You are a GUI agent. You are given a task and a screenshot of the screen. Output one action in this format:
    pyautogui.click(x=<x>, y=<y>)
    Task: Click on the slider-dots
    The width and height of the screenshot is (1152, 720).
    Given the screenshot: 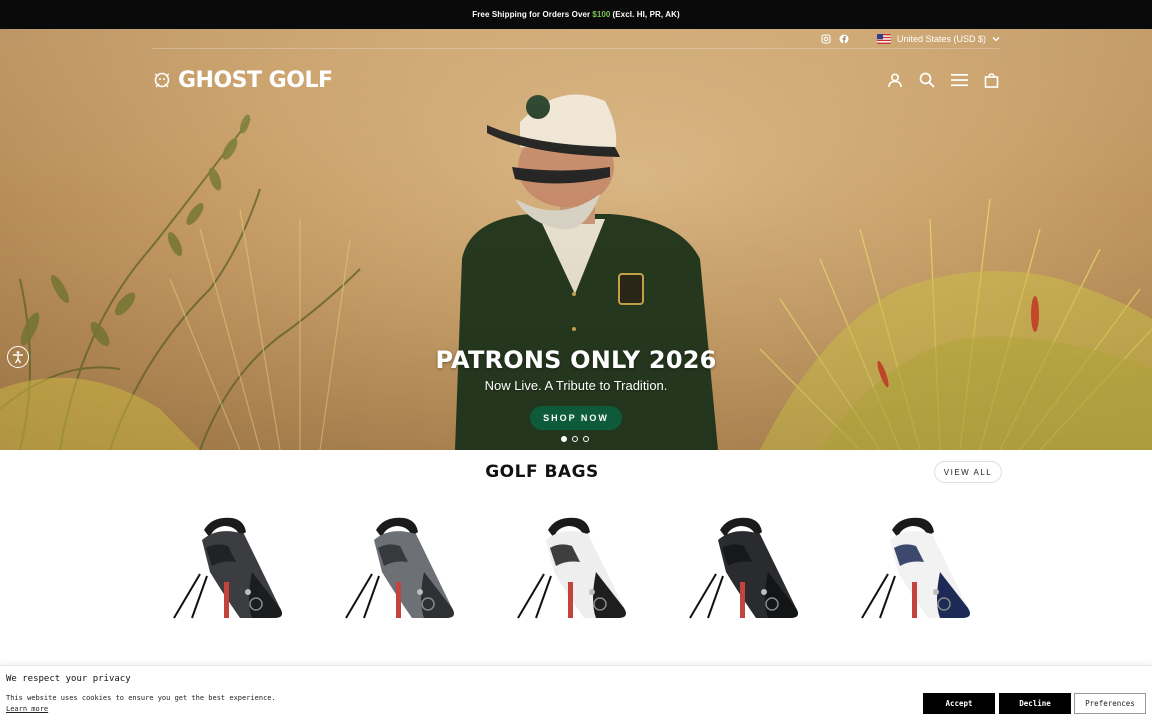 What is the action you would take?
    pyautogui.click(x=575, y=439)
    